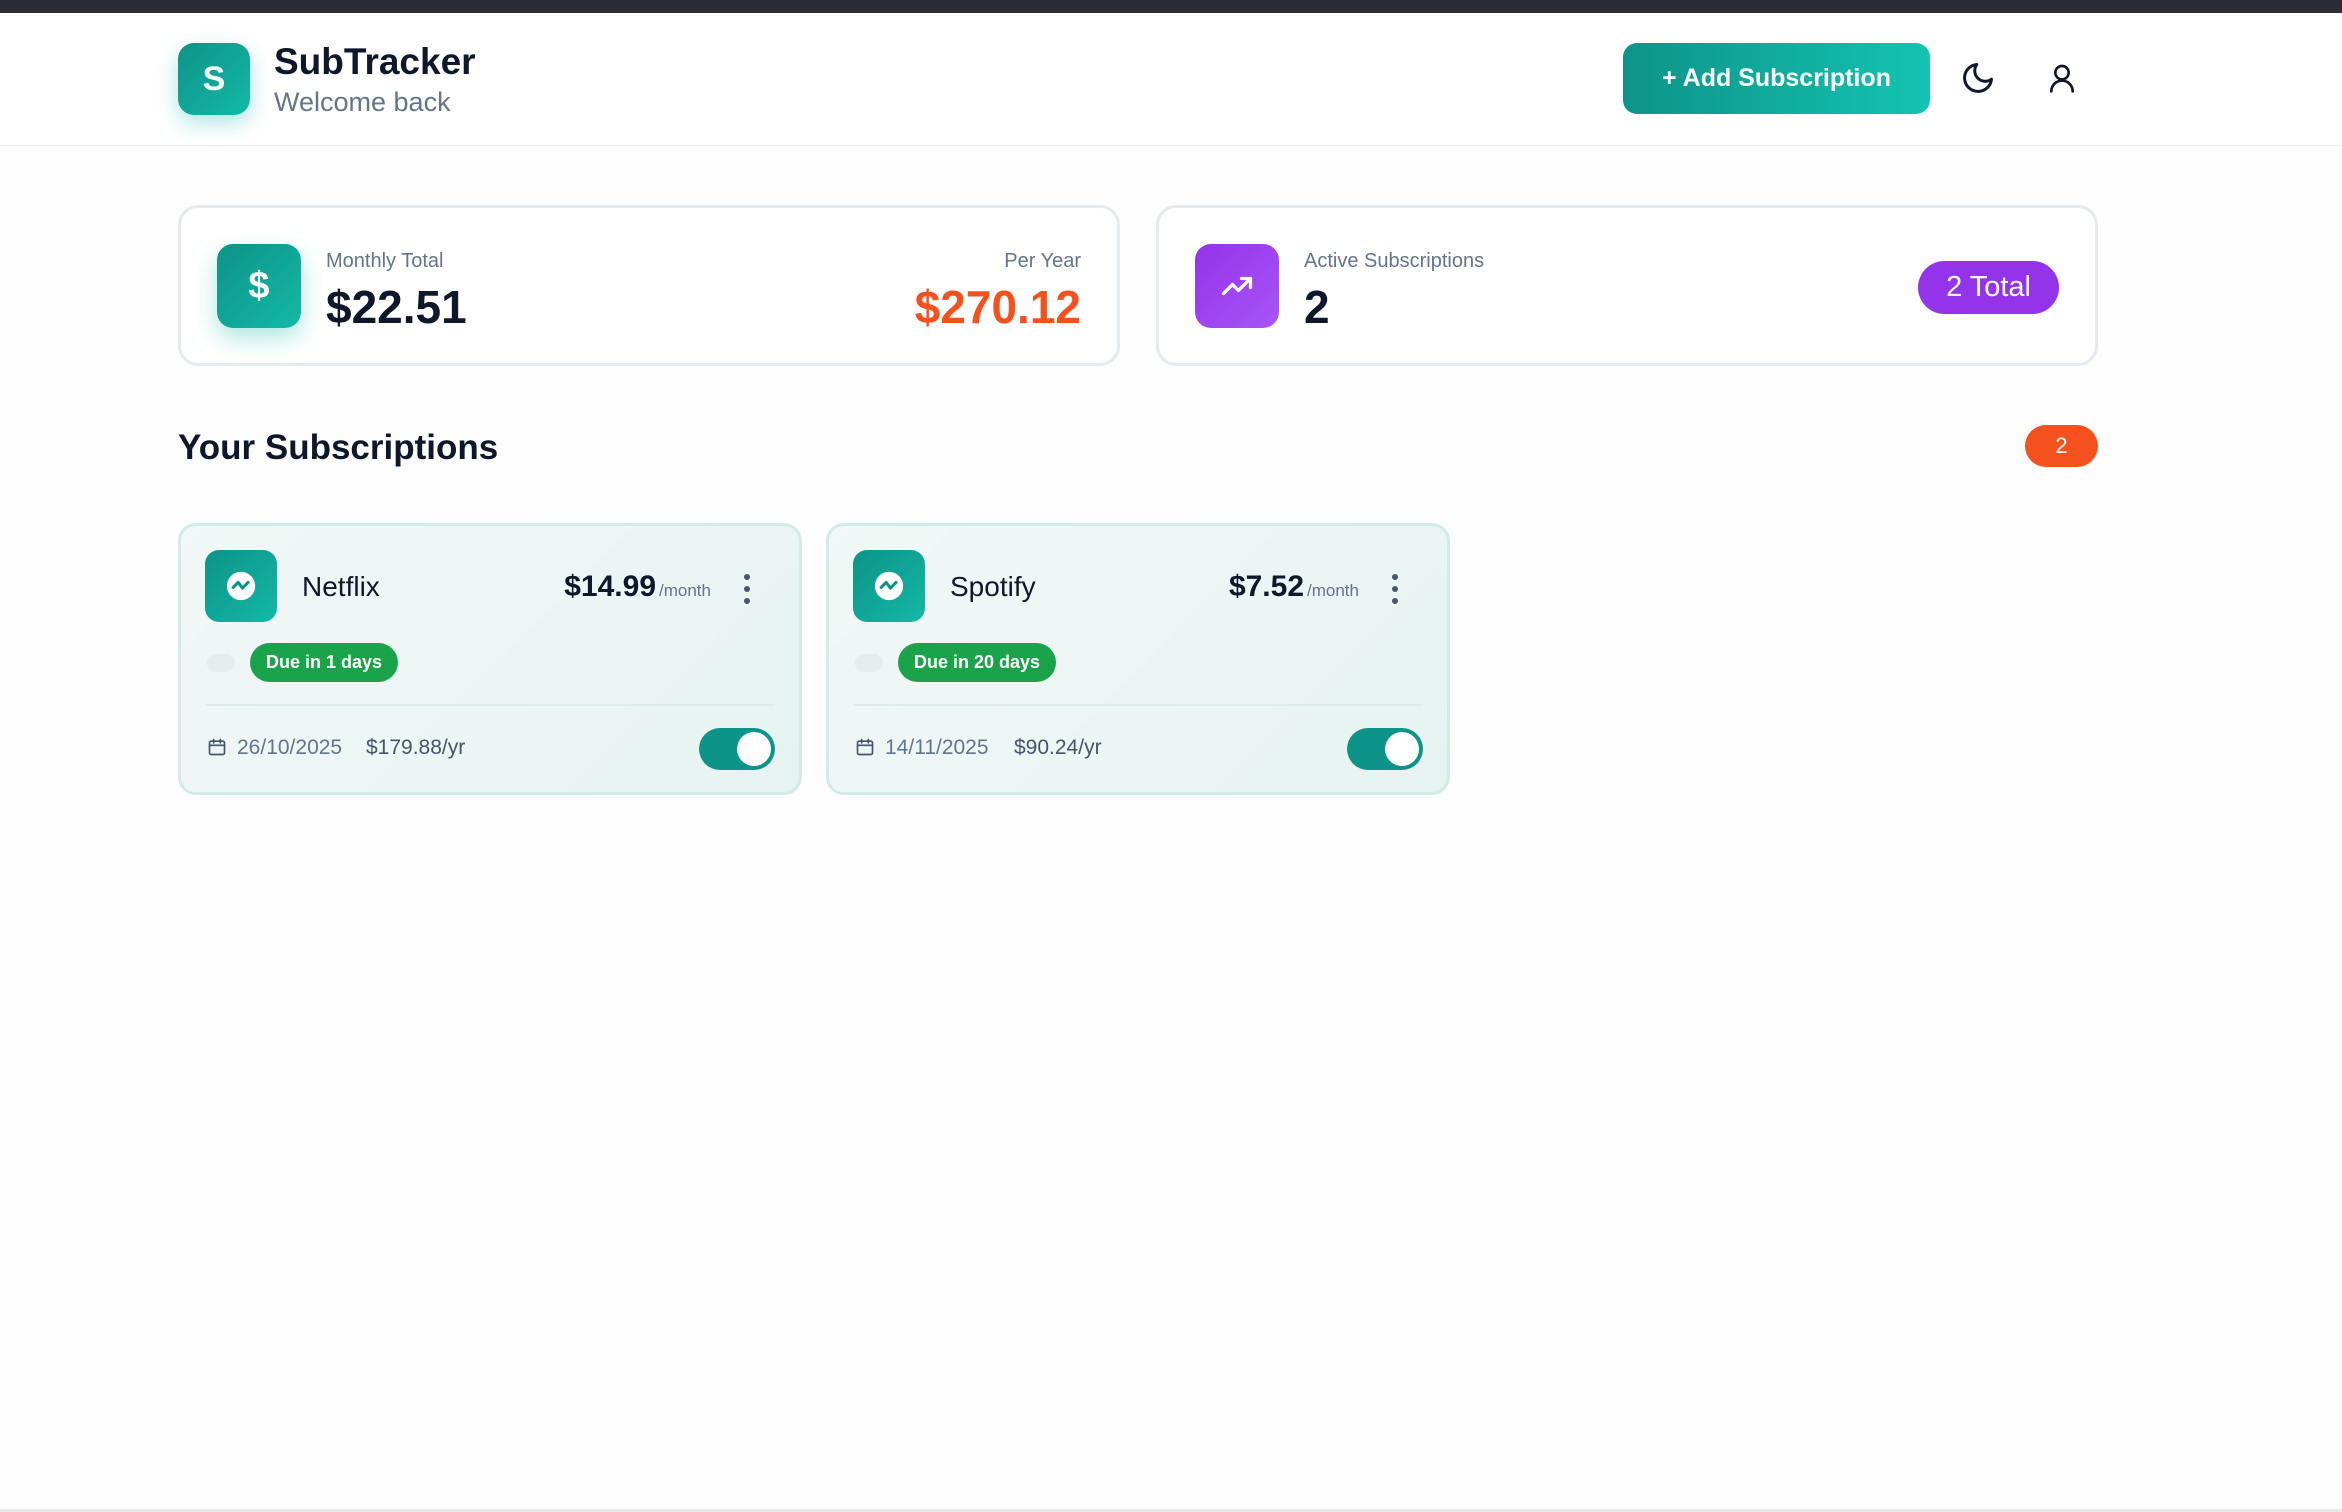 This screenshot has width=2342, height=1512. I want to click on welcome-subtitle: Welcome back, so click(362, 102).